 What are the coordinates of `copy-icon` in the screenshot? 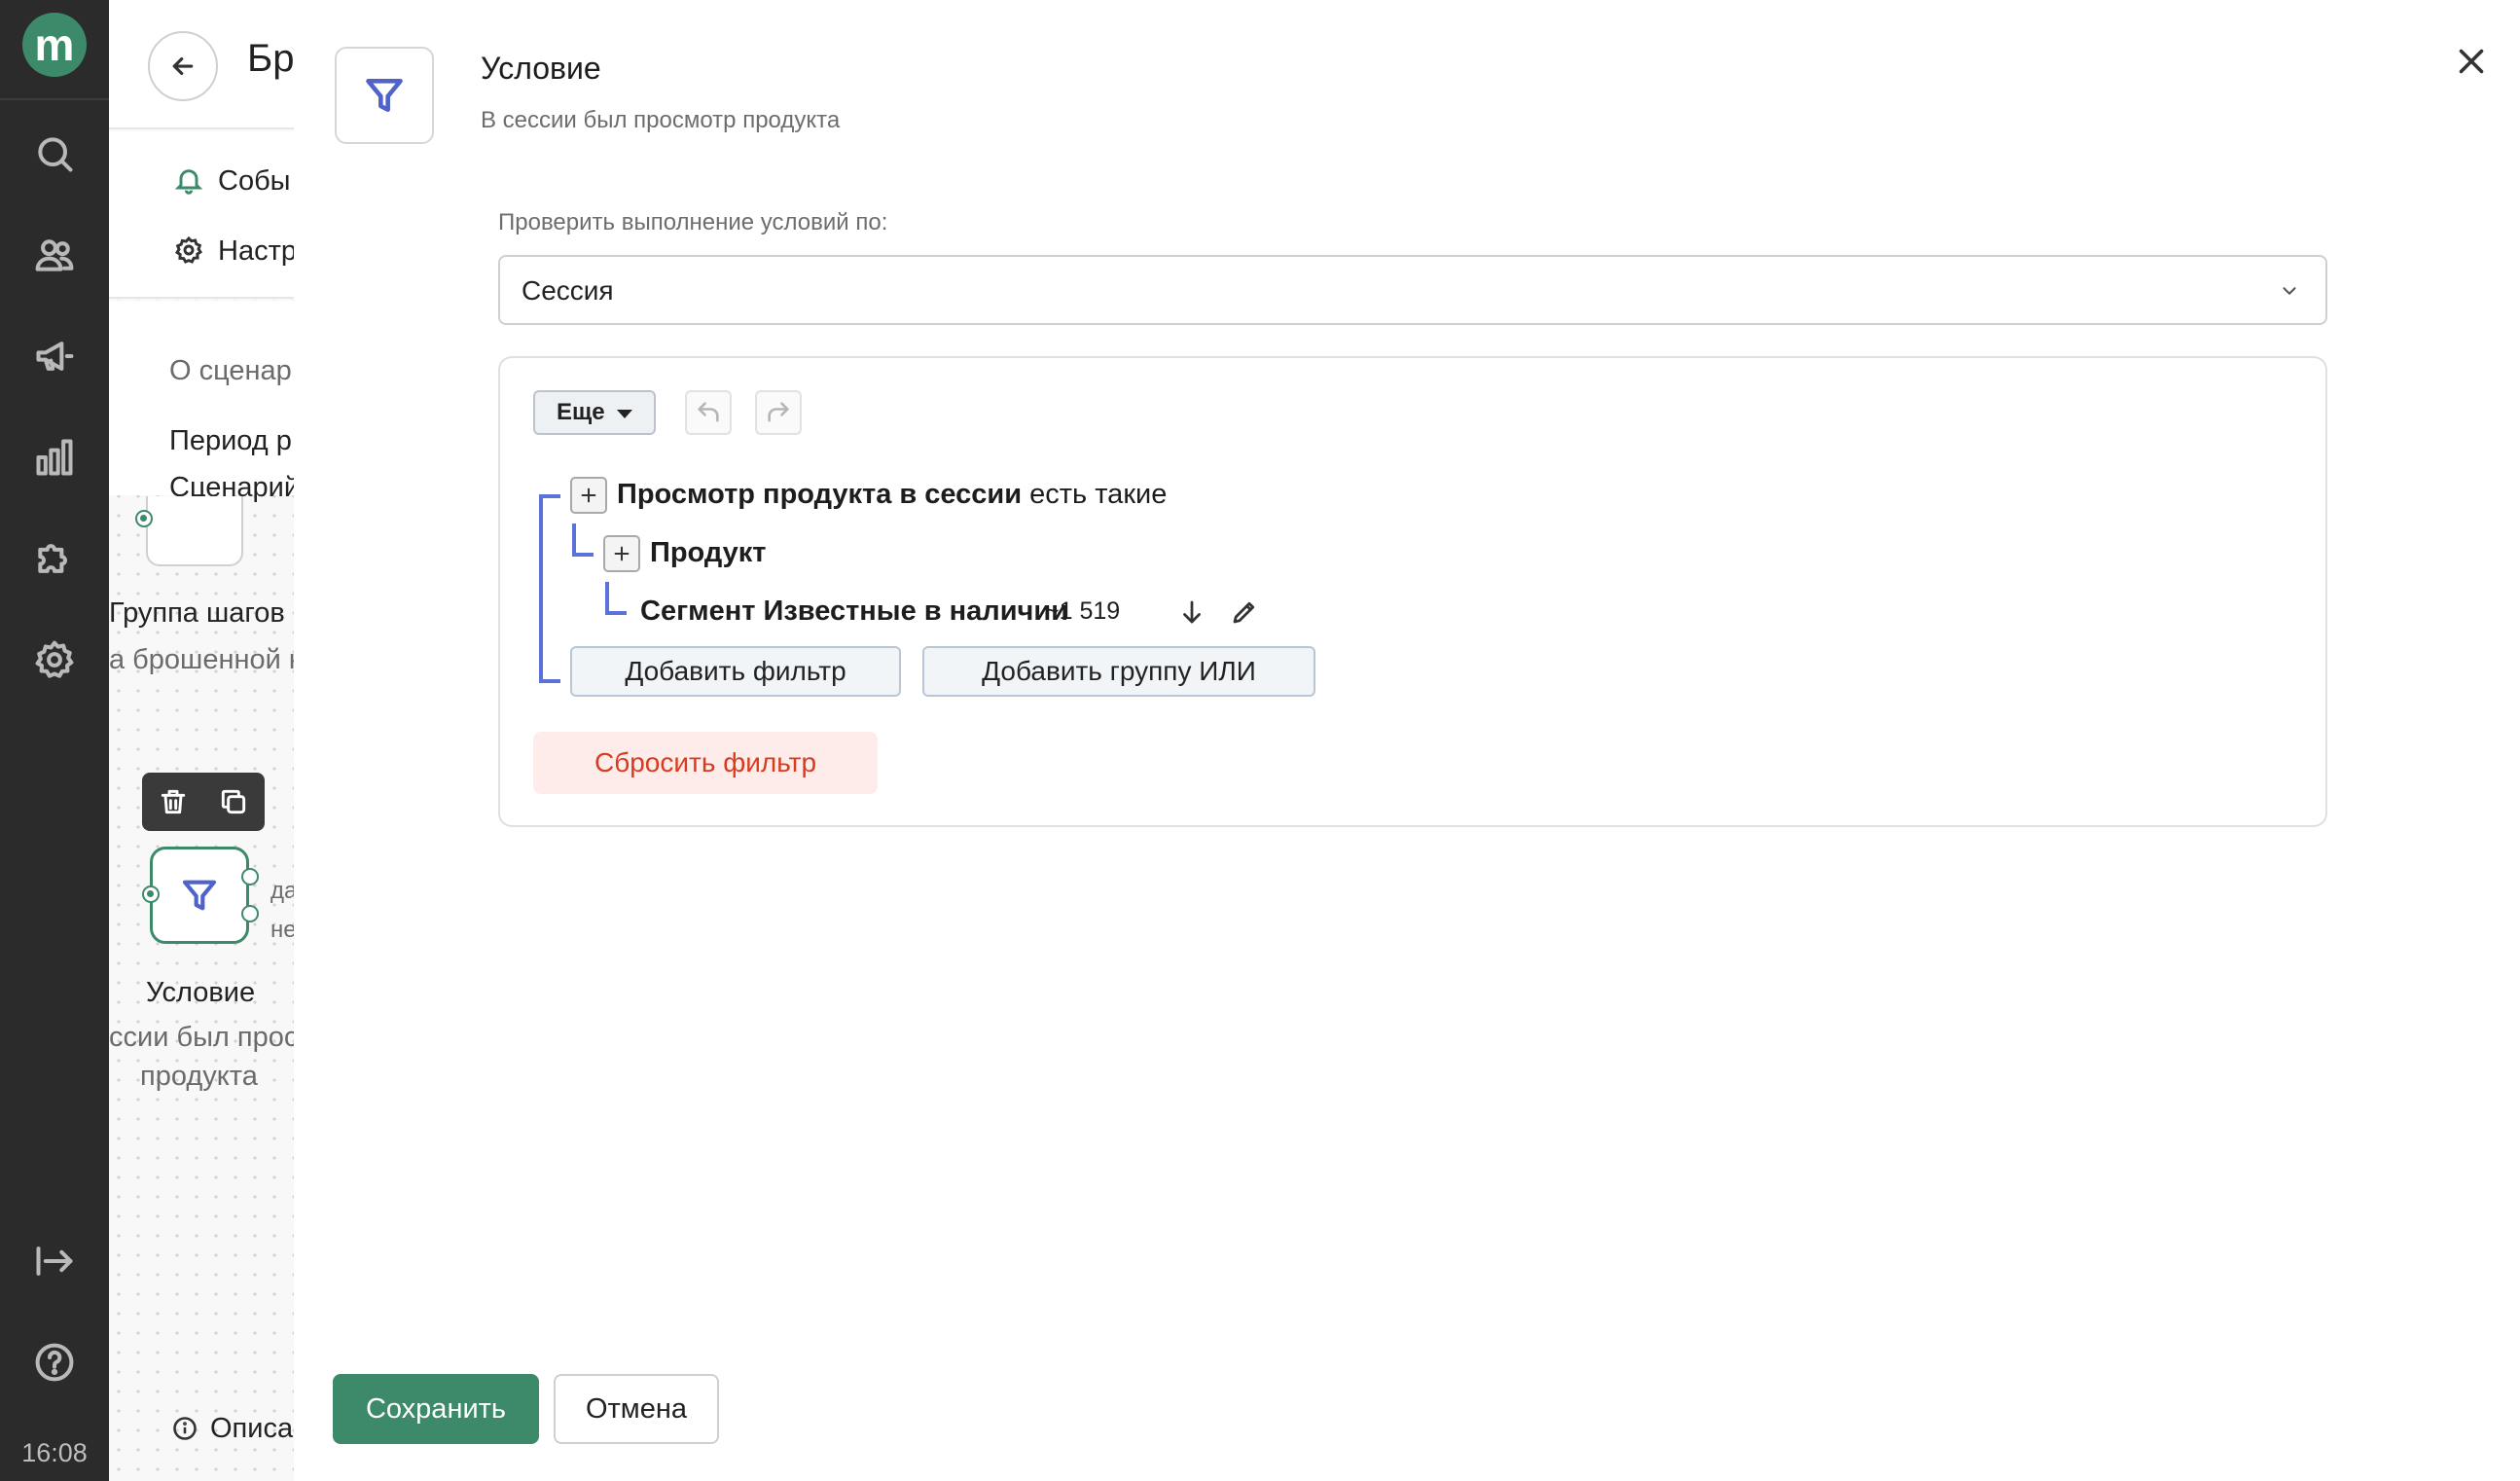 It's located at (233, 802).